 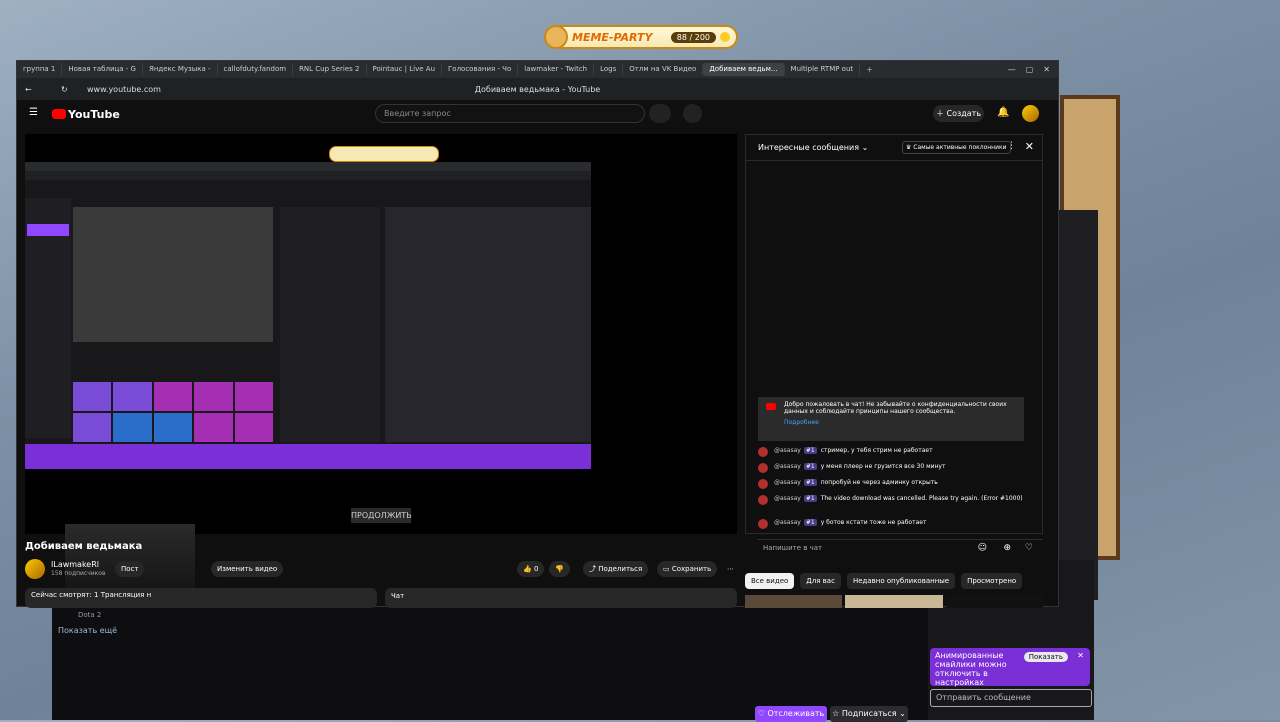 What do you see at coordinates (964, 113) in the screenshot?
I see `create-label: Создать` at bounding box center [964, 113].